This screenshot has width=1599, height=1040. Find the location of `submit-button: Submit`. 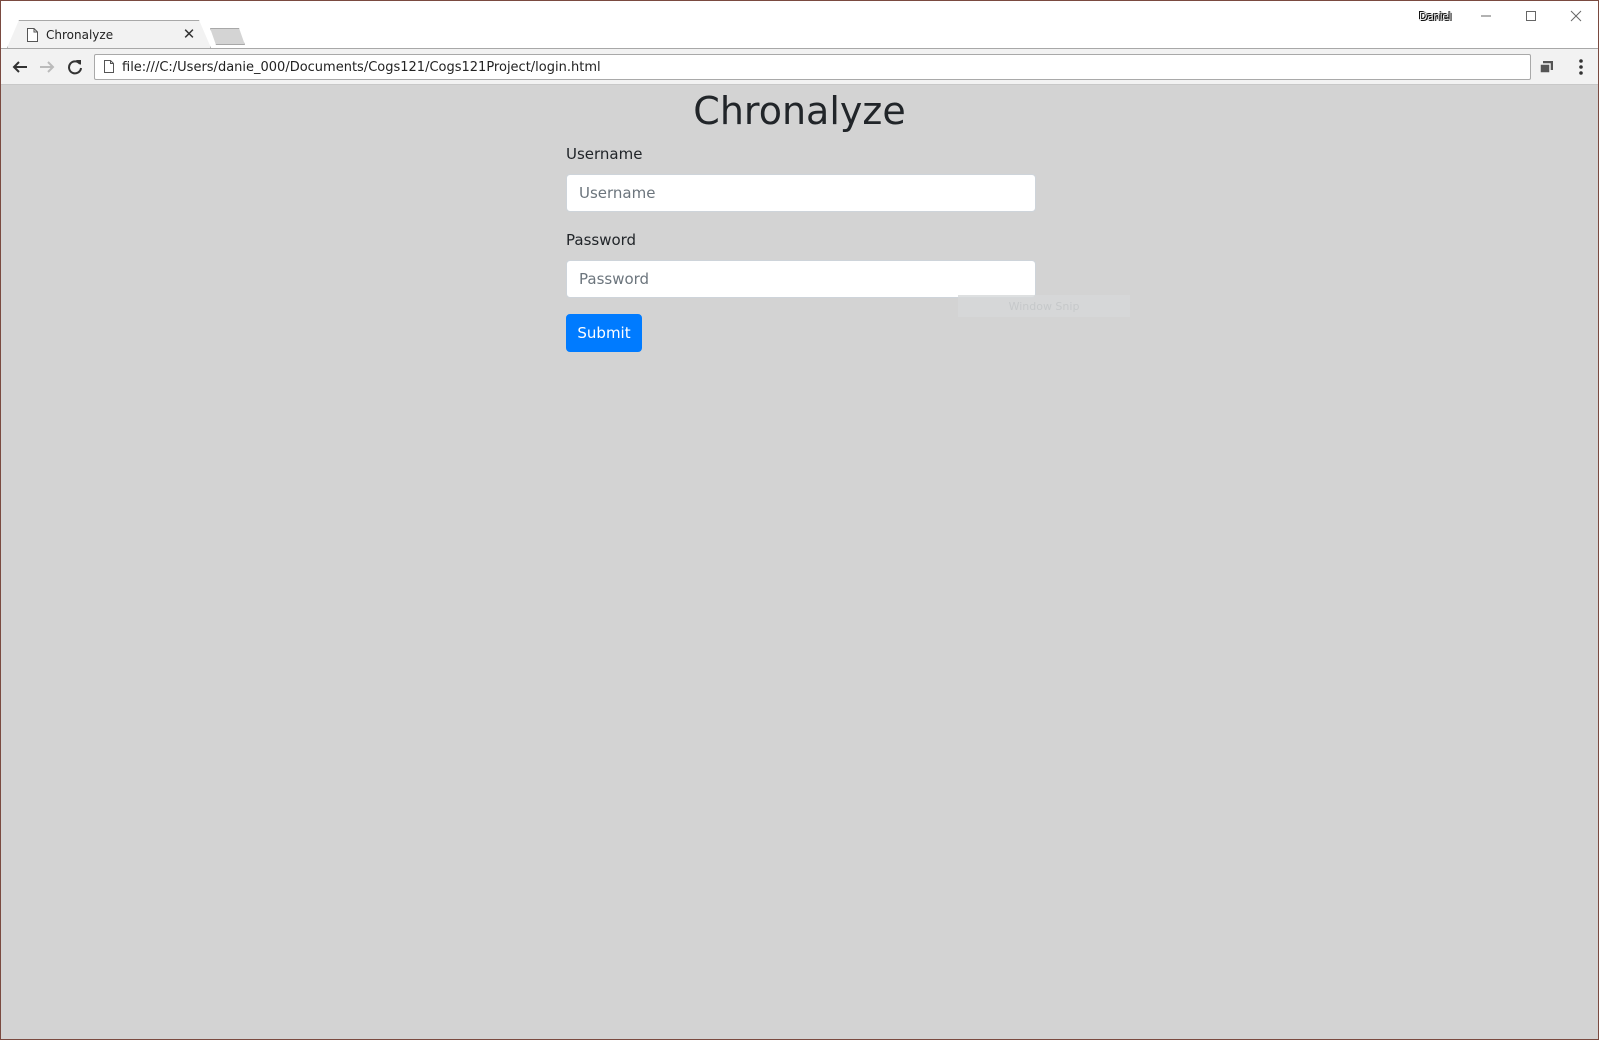

submit-button: Submit is located at coordinates (604, 333).